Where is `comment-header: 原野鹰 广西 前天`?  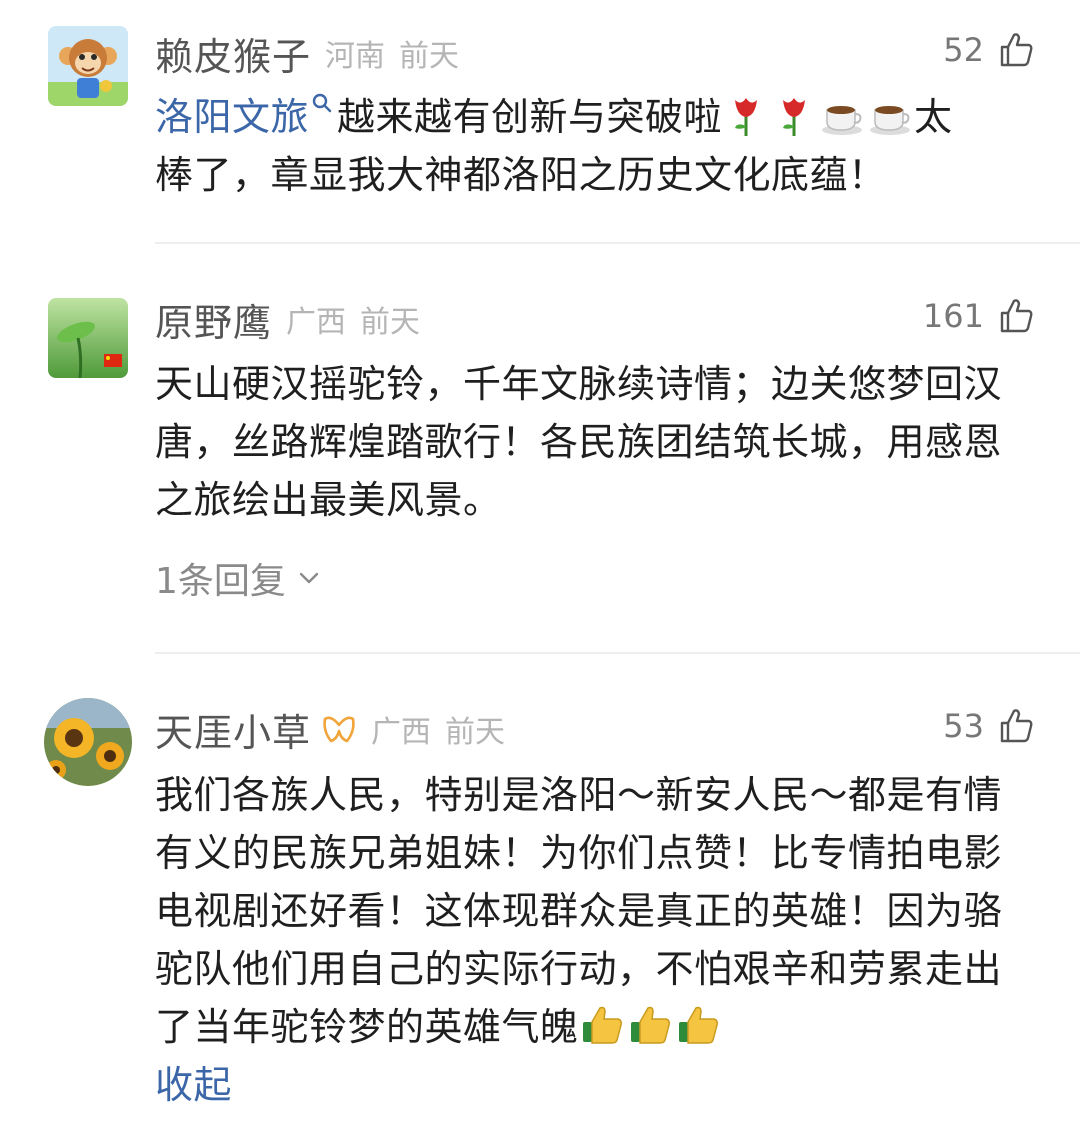
comment-header: 原野鹰 广西 前天 is located at coordinates (597, 319).